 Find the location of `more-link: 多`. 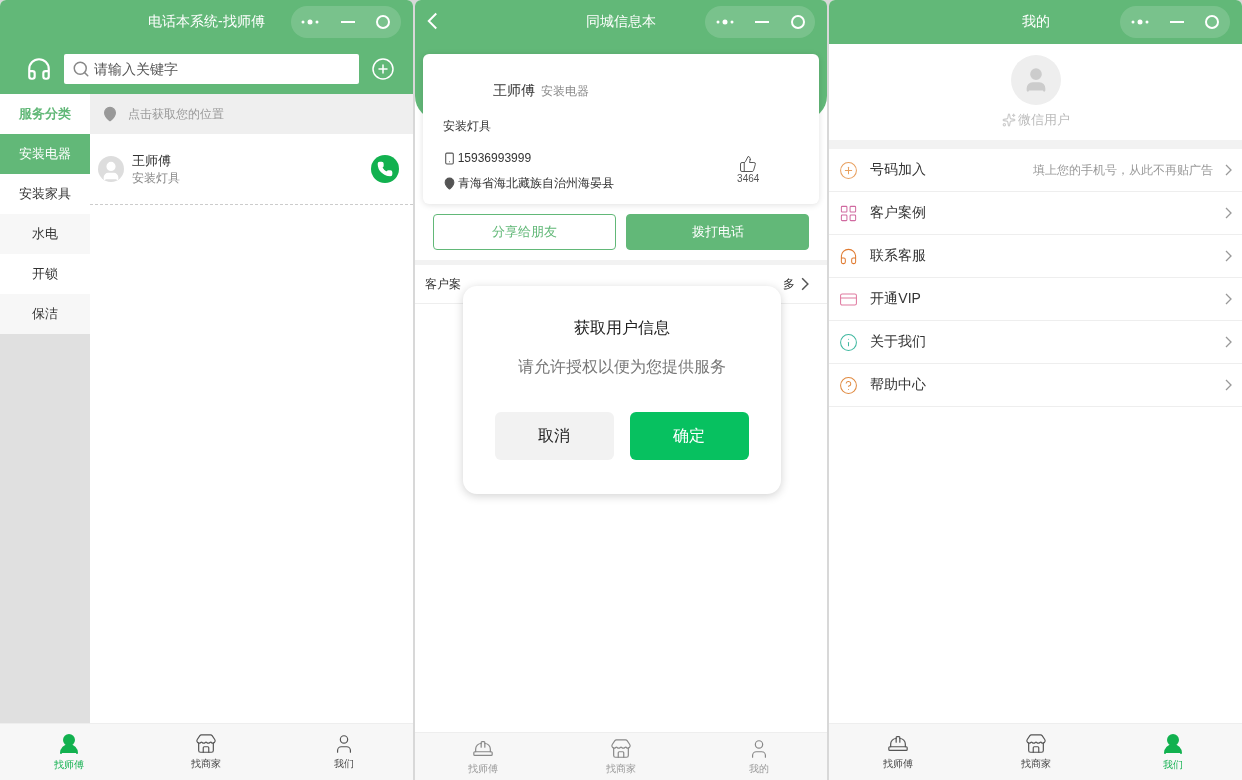

more-link: 多 is located at coordinates (789, 284).